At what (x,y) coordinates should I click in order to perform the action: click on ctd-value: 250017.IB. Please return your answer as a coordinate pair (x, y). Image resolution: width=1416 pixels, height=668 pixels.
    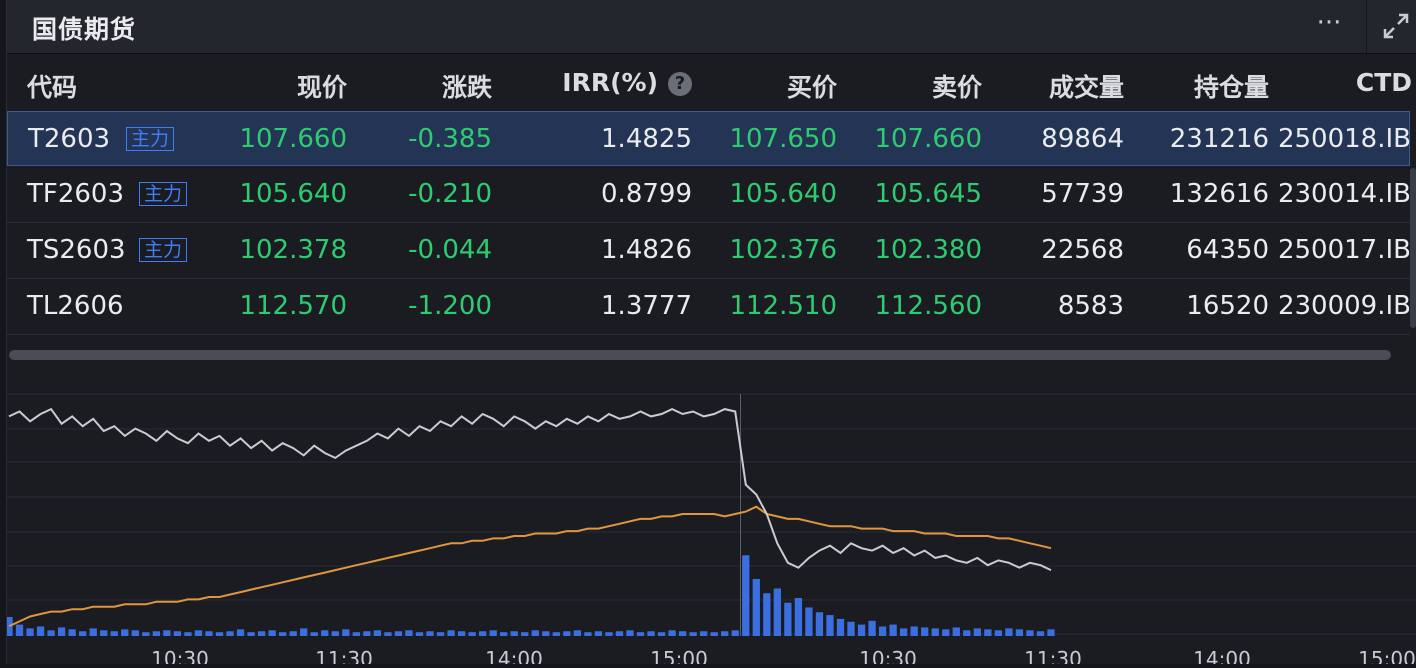
    Looking at the image, I should click on (1344, 250).